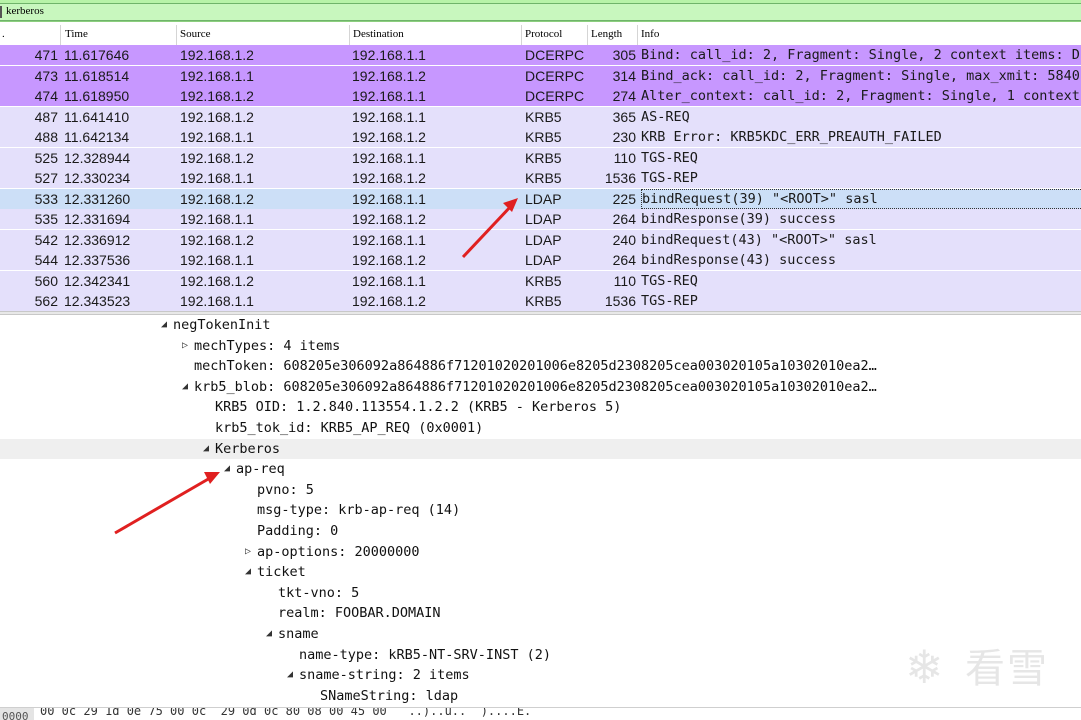 The width and height of the screenshot is (1081, 720). I want to click on filter-bookmark-icon, so click(1, 12).